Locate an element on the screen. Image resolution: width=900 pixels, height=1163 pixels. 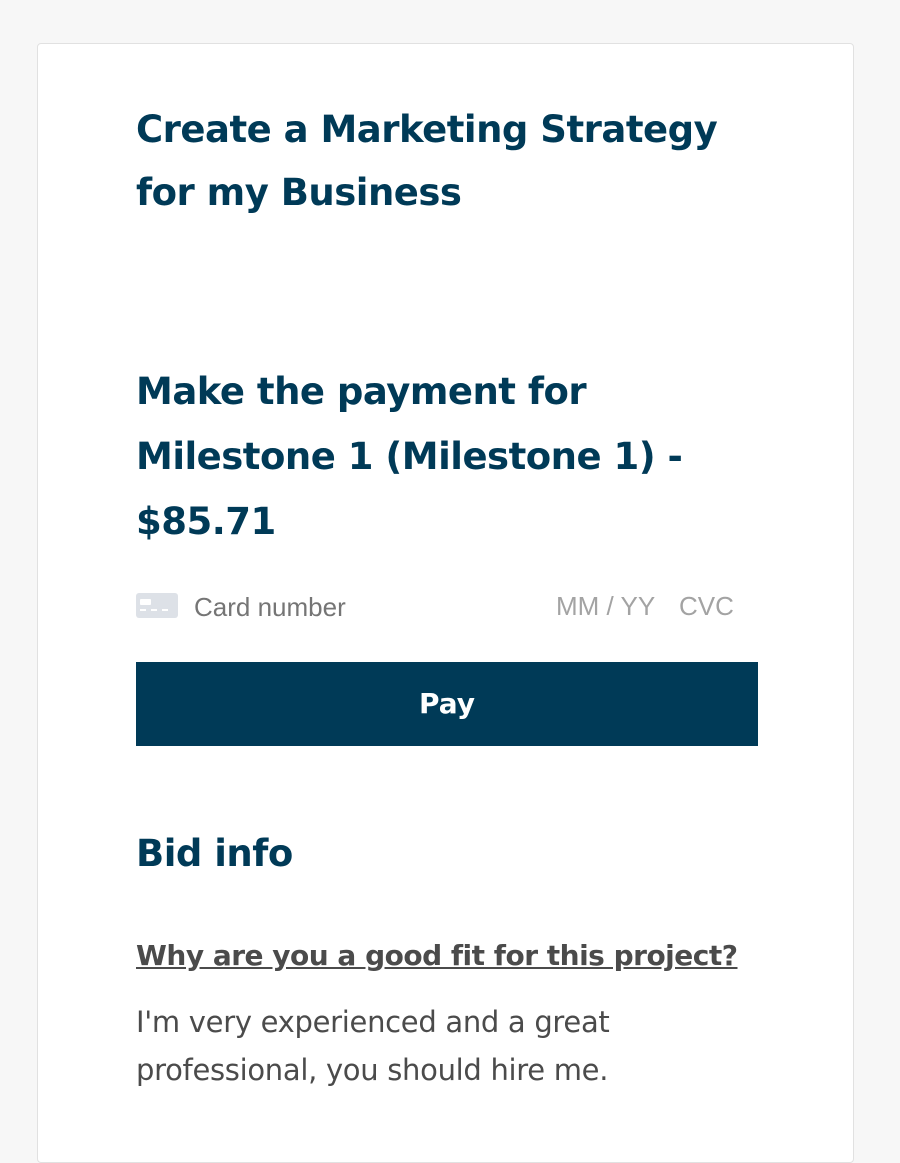
bid-info-title: Bid info is located at coordinates (214, 853).